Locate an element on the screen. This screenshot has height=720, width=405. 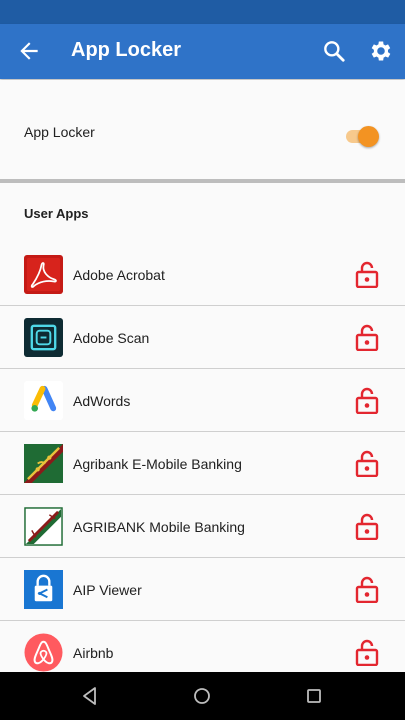
adobe-acrobat-icon is located at coordinates (43, 274).